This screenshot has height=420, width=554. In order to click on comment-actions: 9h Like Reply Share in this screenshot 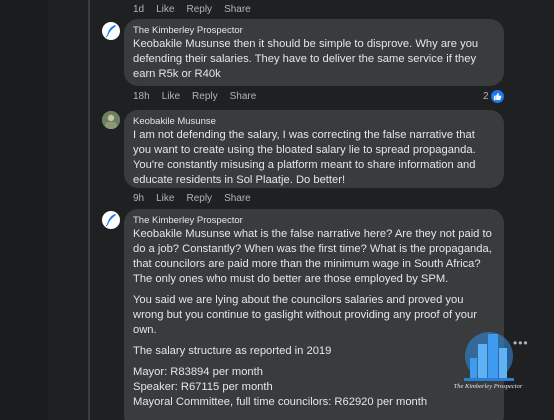, I will do `click(192, 198)`.